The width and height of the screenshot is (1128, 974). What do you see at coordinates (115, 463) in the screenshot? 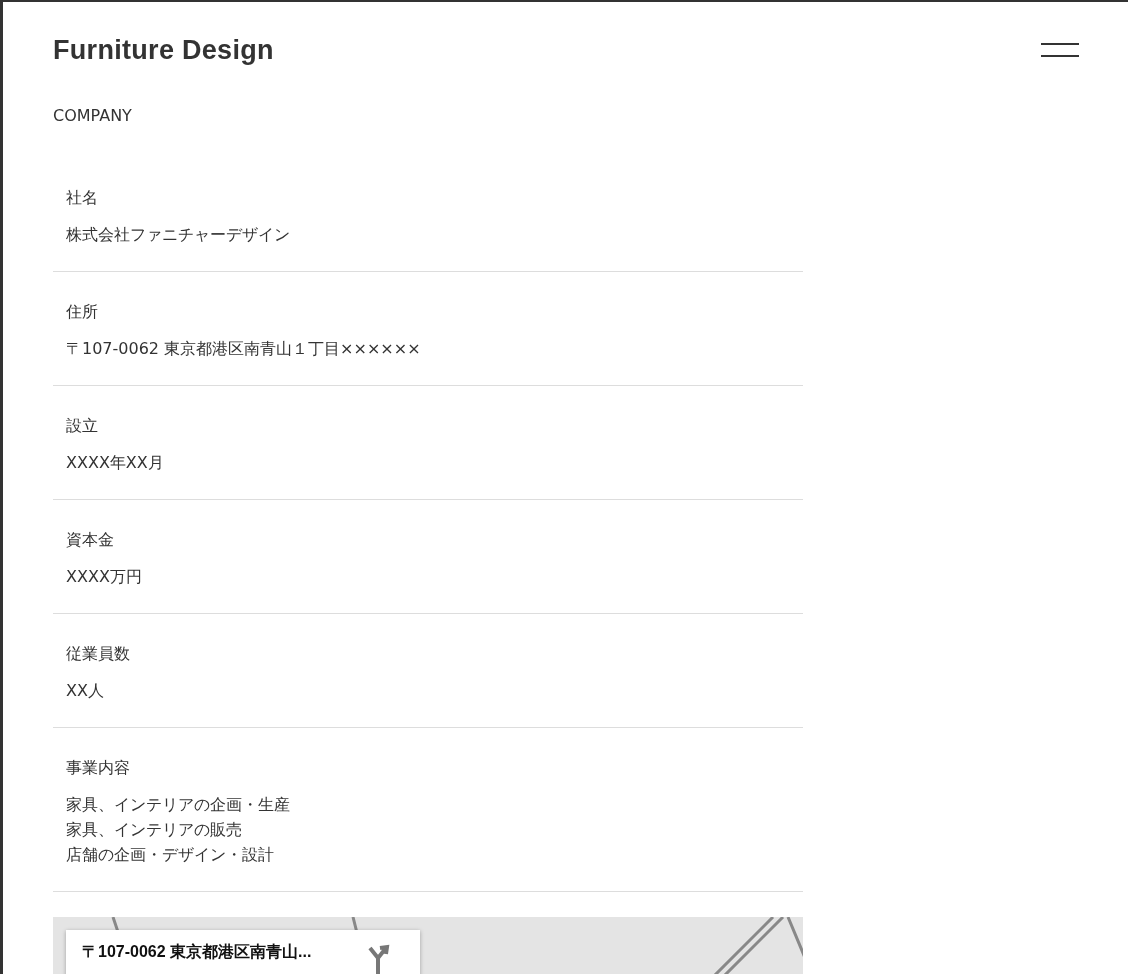
I see `row-value: XXXX年XX月` at bounding box center [115, 463].